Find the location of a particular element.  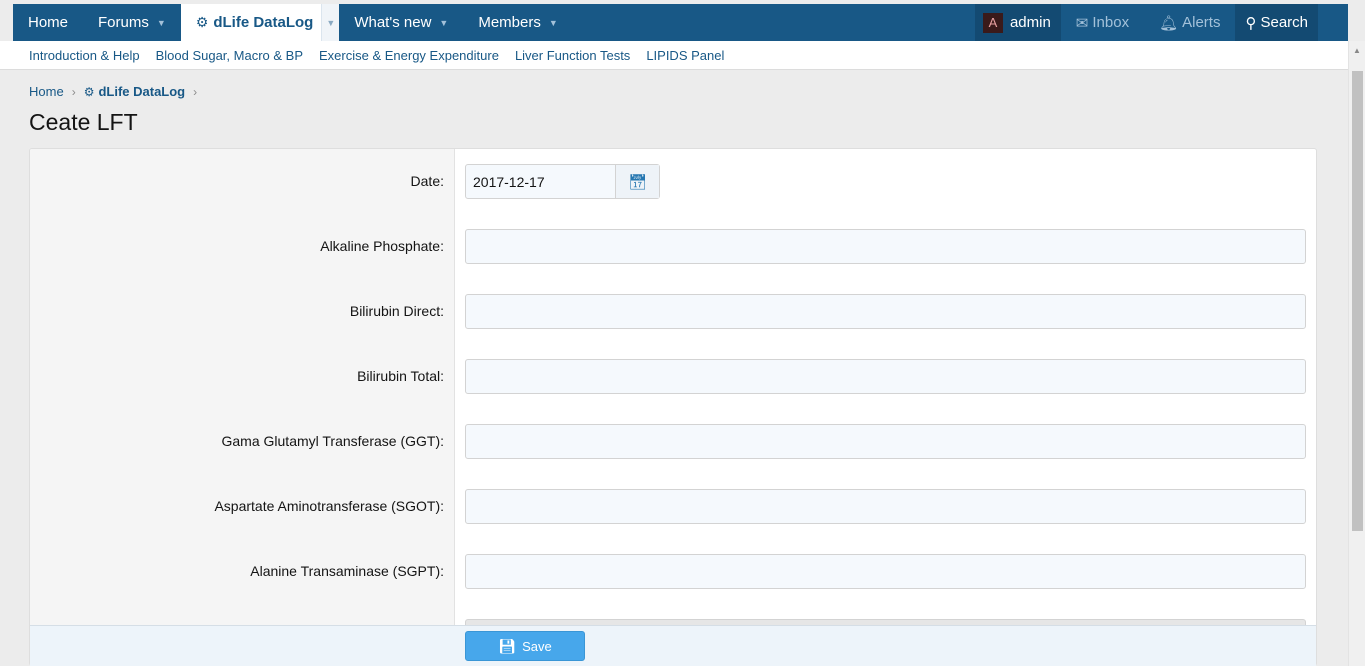

nav-members: Members ▼ is located at coordinates (517, 22).